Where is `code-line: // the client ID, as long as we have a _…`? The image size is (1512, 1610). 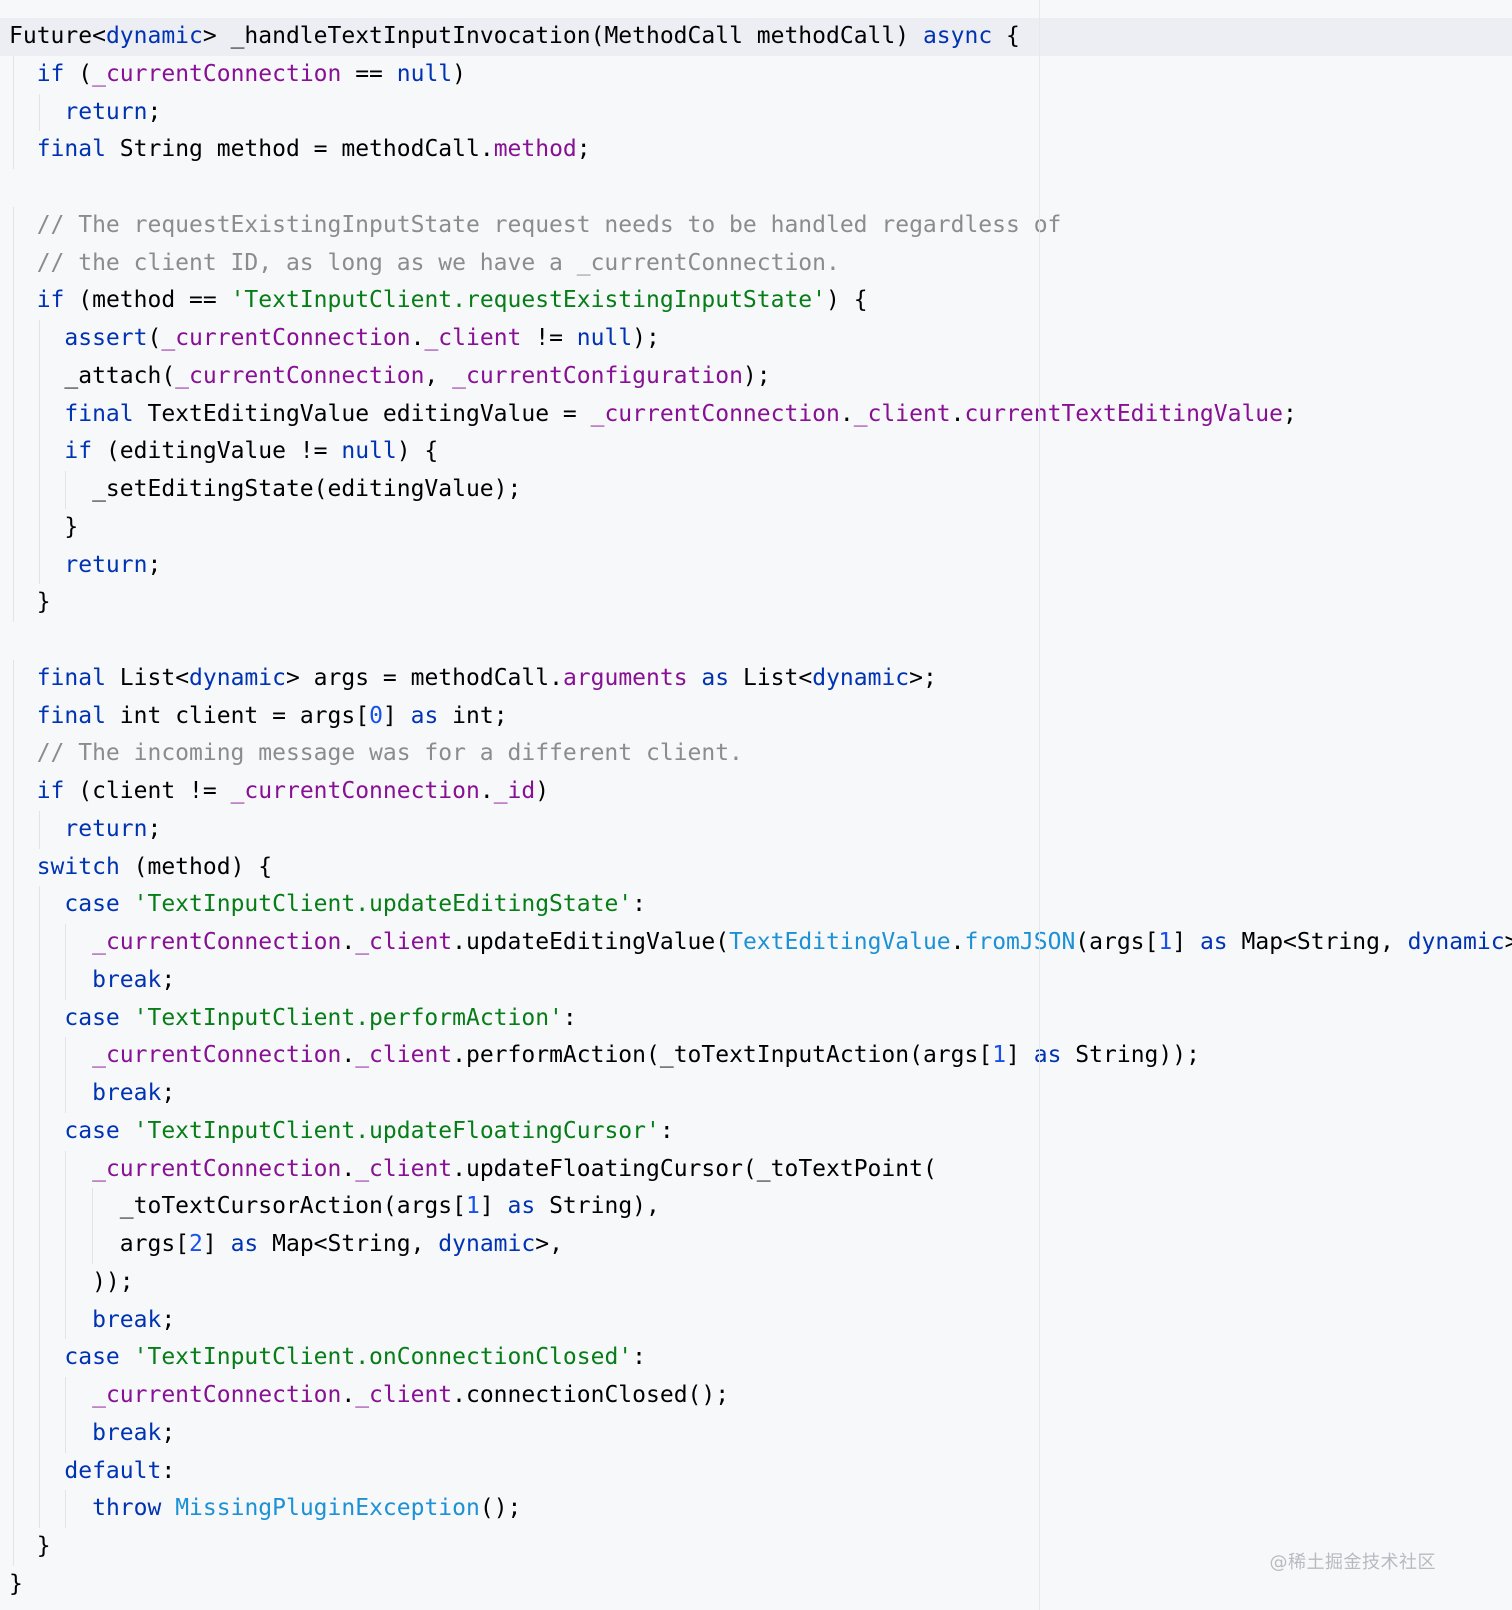
code-line: // the client ID, as long as we have a _… is located at coordinates (756, 263).